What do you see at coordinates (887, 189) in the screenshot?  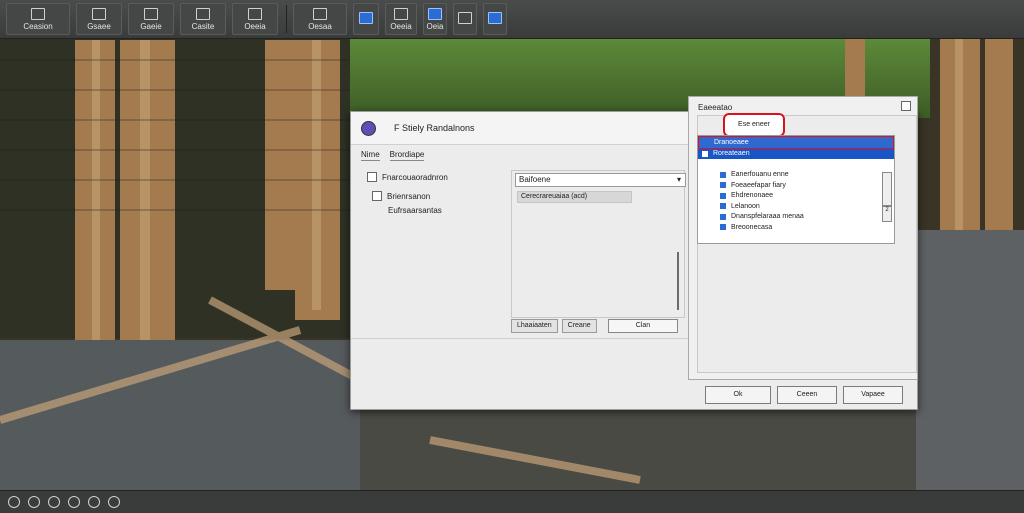 I see `tree-scrollbar` at bounding box center [887, 189].